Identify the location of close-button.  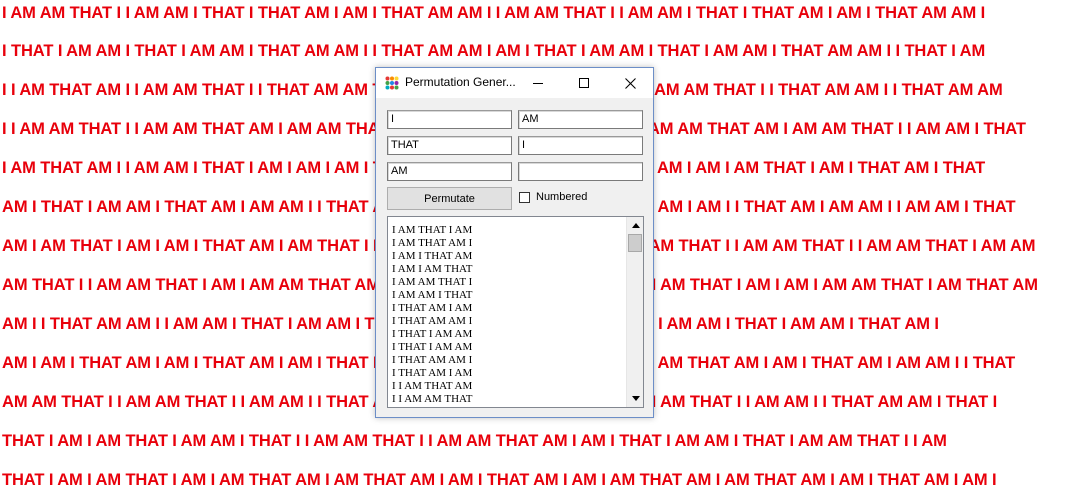
(630, 83).